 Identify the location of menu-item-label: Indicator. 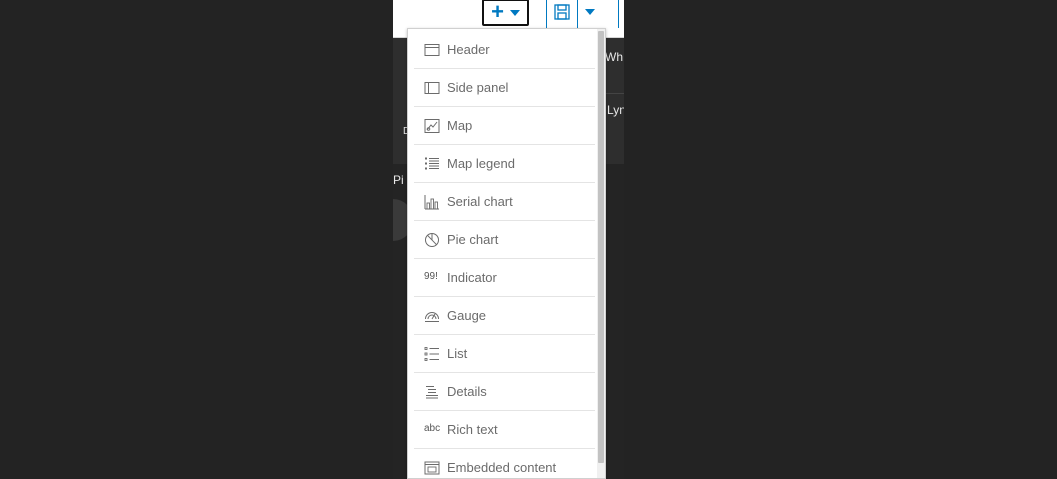
(472, 277).